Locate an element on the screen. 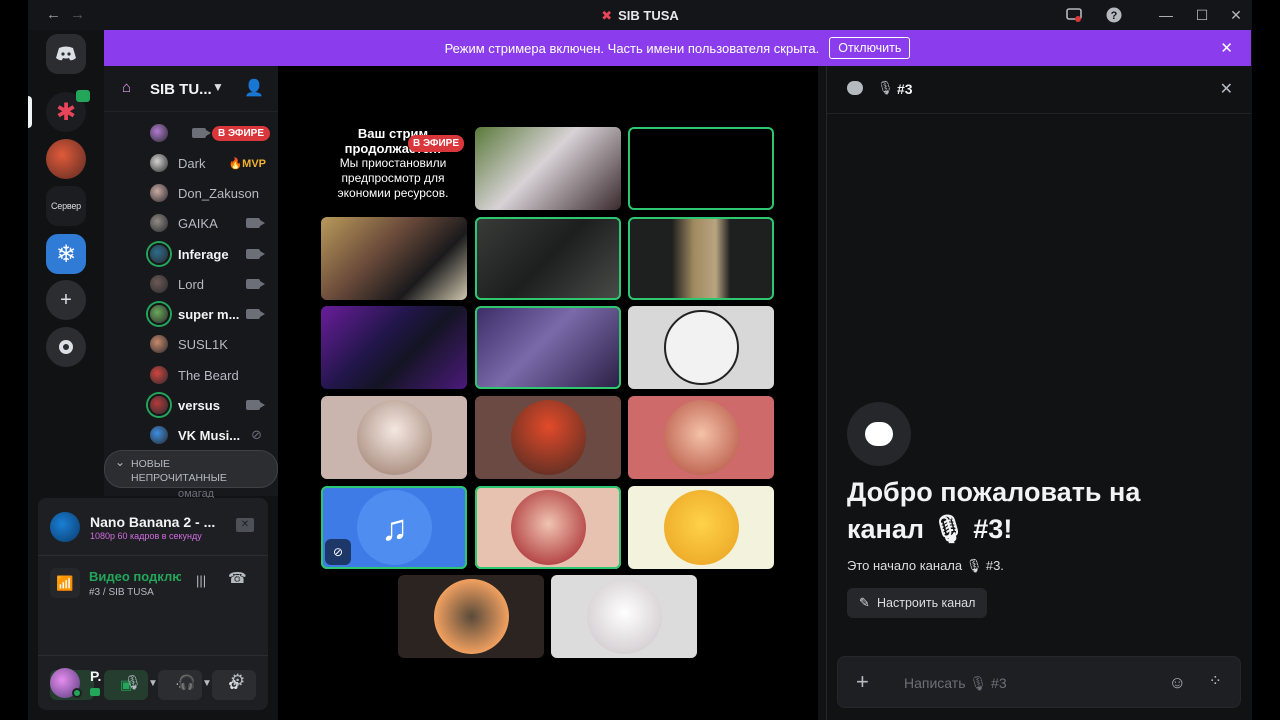 The image size is (1280, 720). member-row: В ЭФИРЕ is located at coordinates (213, 133).